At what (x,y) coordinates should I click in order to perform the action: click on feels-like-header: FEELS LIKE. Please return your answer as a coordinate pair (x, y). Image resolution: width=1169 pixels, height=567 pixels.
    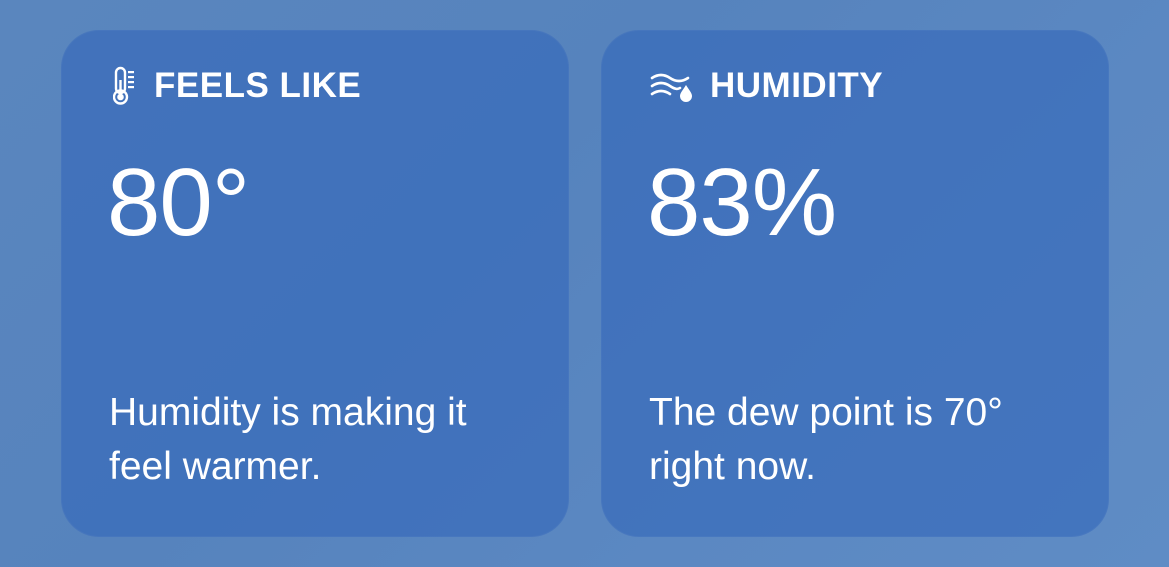
    Looking at the image, I should click on (235, 86).